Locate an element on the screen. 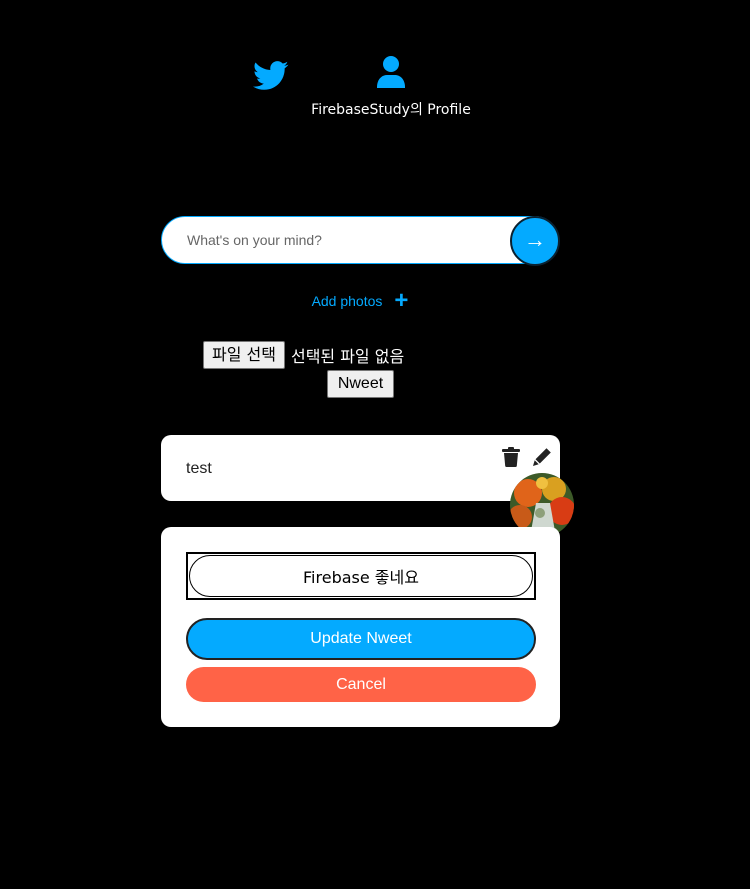  edit-input-focus-ring is located at coordinates (361, 576).